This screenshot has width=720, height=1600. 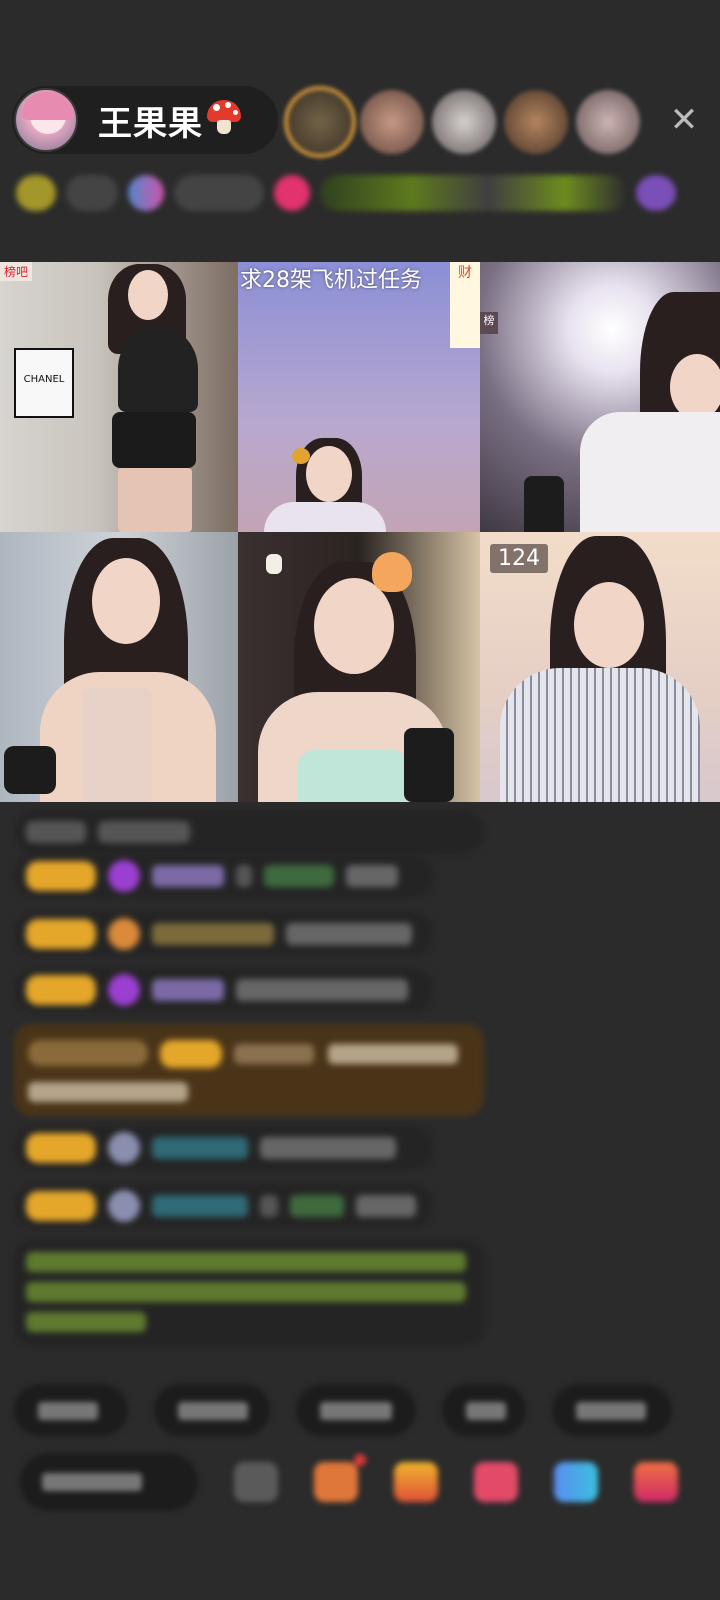 I want to click on chat-system-notice, so click(x=249, y=1293).